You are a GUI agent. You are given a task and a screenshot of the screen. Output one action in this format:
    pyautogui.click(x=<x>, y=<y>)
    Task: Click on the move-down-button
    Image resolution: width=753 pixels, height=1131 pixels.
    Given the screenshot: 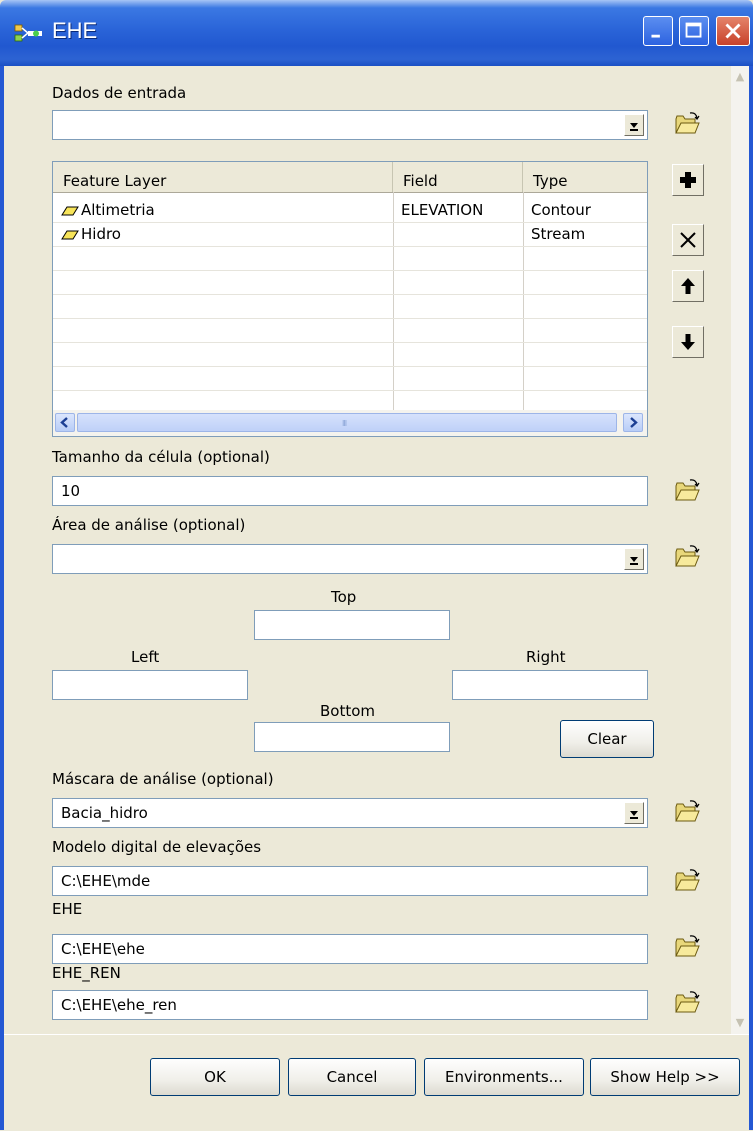 What is the action you would take?
    pyautogui.click(x=688, y=342)
    